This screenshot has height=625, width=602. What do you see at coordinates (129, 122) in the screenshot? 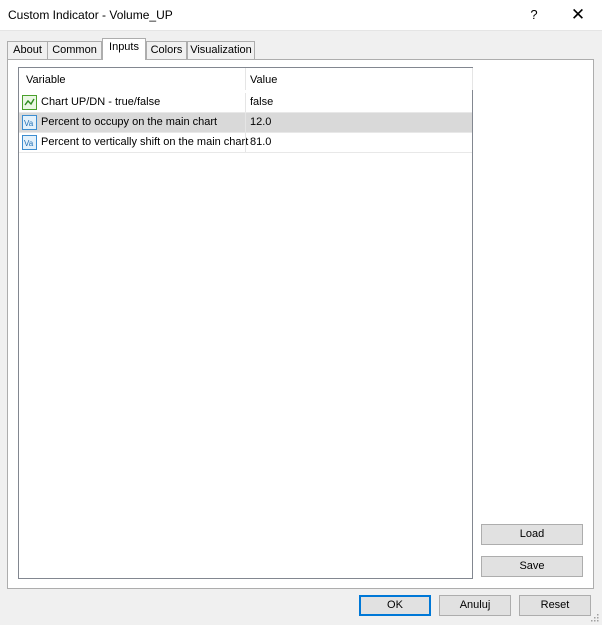
I see `row-variable: Percent to occupy on the main chart` at bounding box center [129, 122].